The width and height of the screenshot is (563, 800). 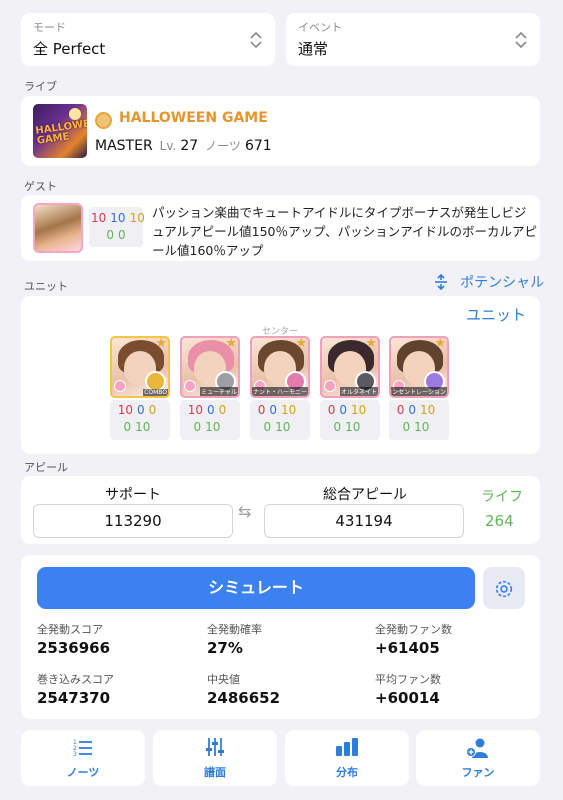 I want to click on idol-card-image: ★ COMBO, so click(x=140, y=367).